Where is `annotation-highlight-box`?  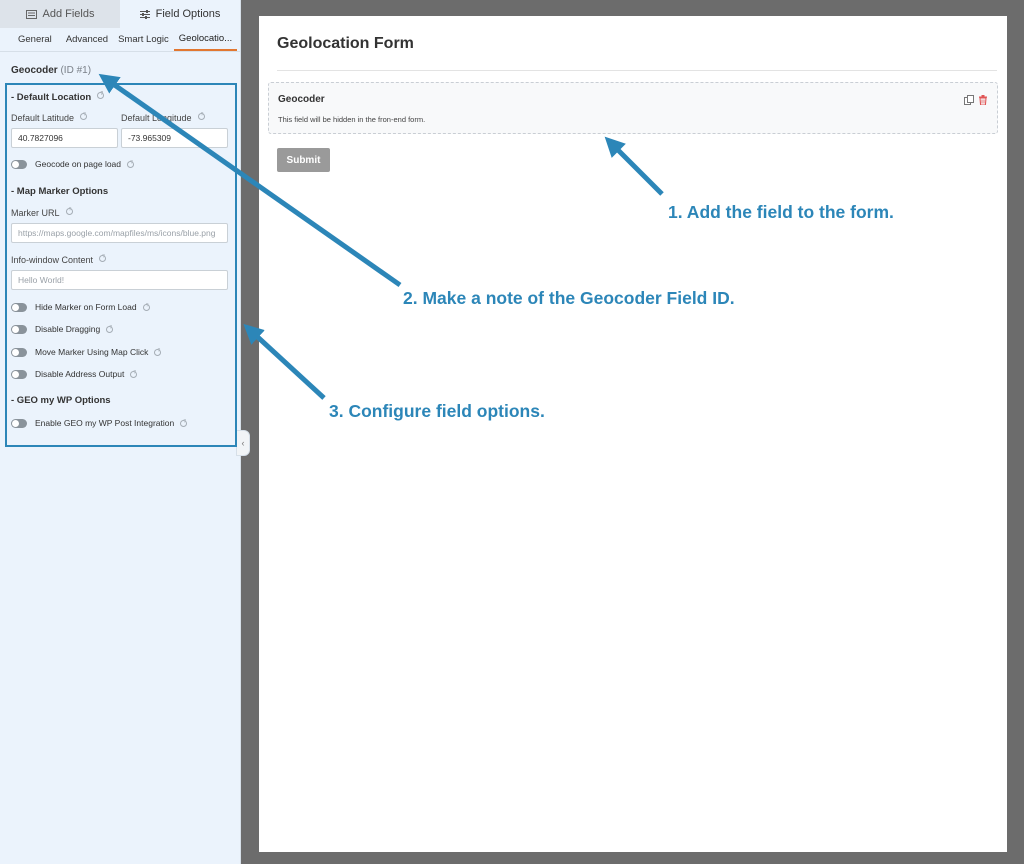 annotation-highlight-box is located at coordinates (121, 265).